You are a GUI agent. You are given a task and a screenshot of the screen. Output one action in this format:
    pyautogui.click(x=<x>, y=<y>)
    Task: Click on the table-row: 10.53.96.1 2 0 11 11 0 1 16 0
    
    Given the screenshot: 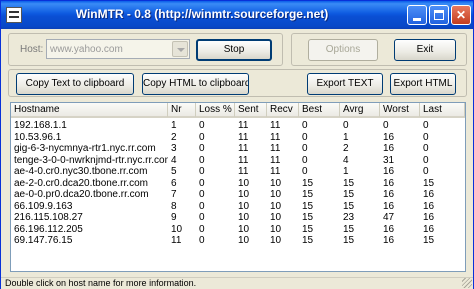 What is the action you would take?
    pyautogui.click(x=238, y=137)
    